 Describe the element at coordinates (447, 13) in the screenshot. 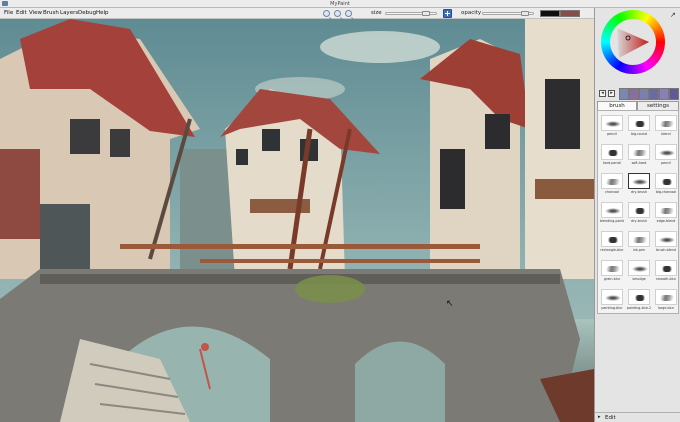

I see `mirror-icon` at that location.